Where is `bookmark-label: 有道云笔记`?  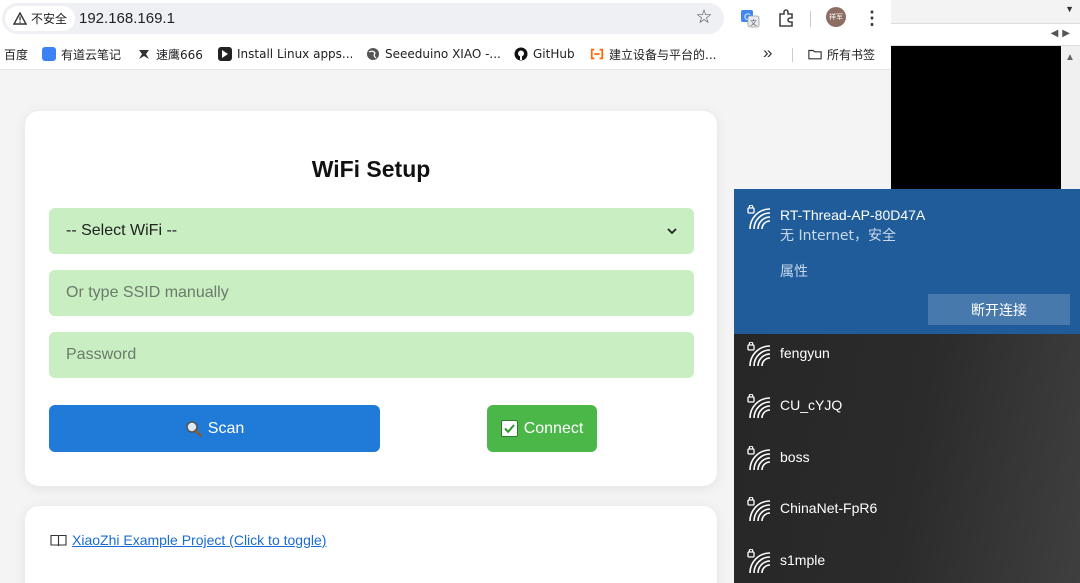 bookmark-label: 有道云笔记 is located at coordinates (91, 54).